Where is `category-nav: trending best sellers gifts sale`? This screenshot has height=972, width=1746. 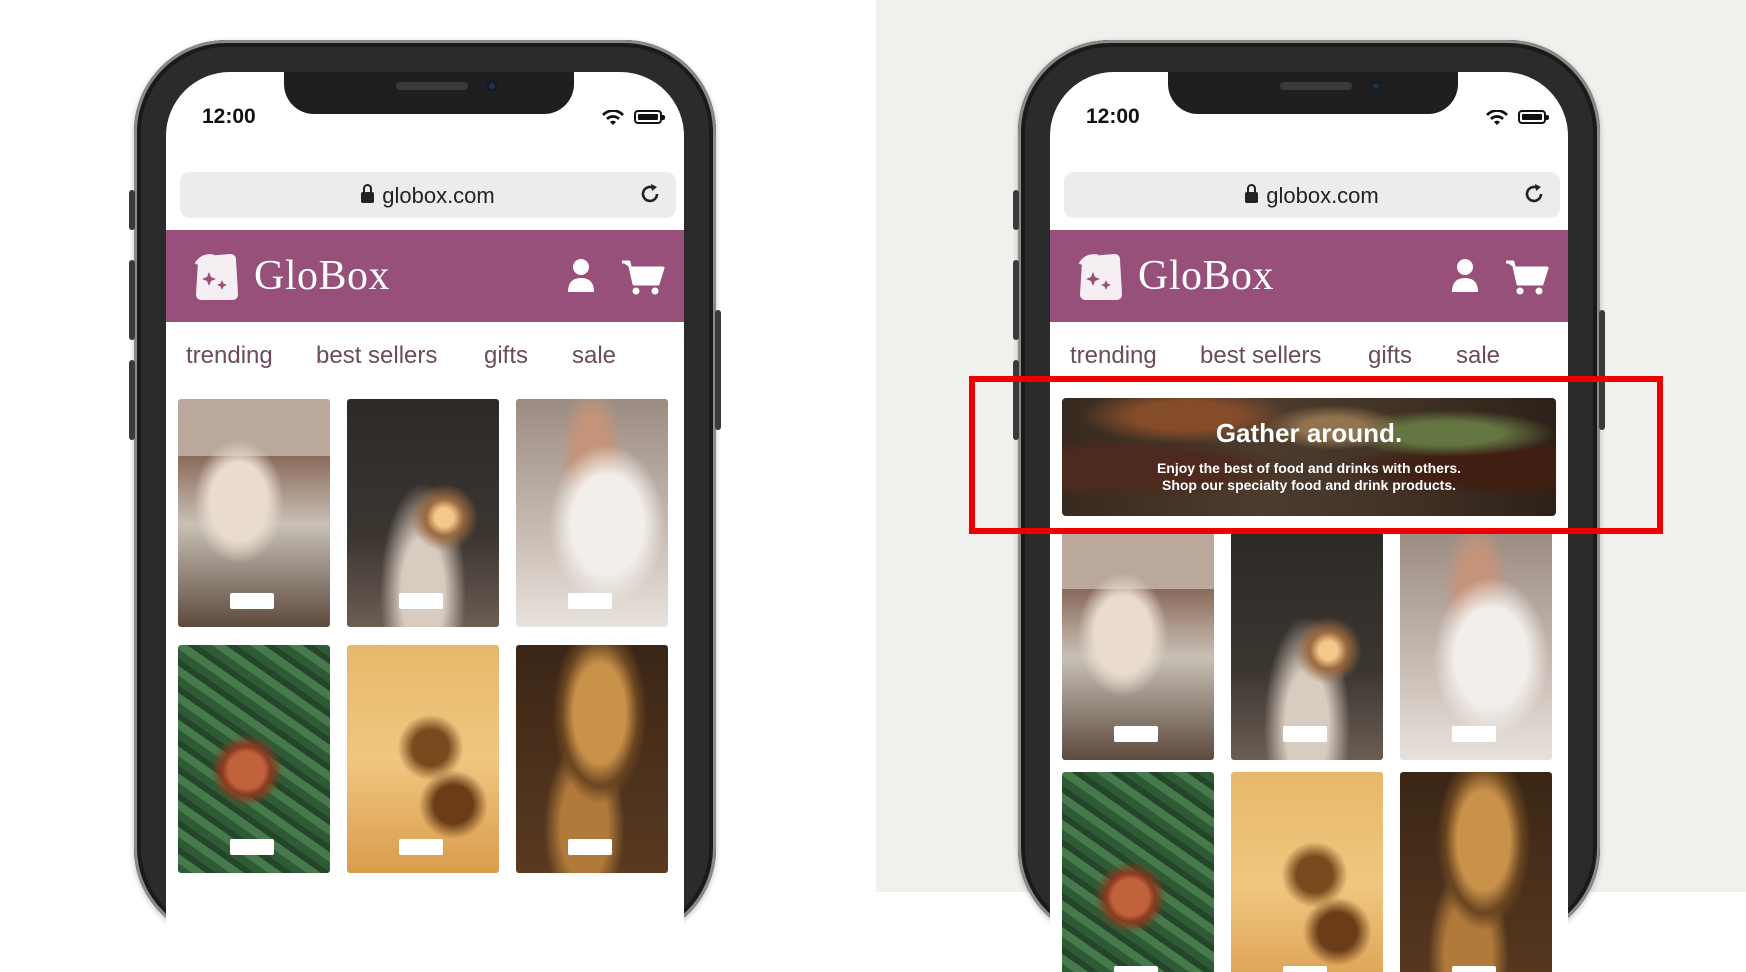 category-nav: trending best sellers gifts sale is located at coordinates (425, 356).